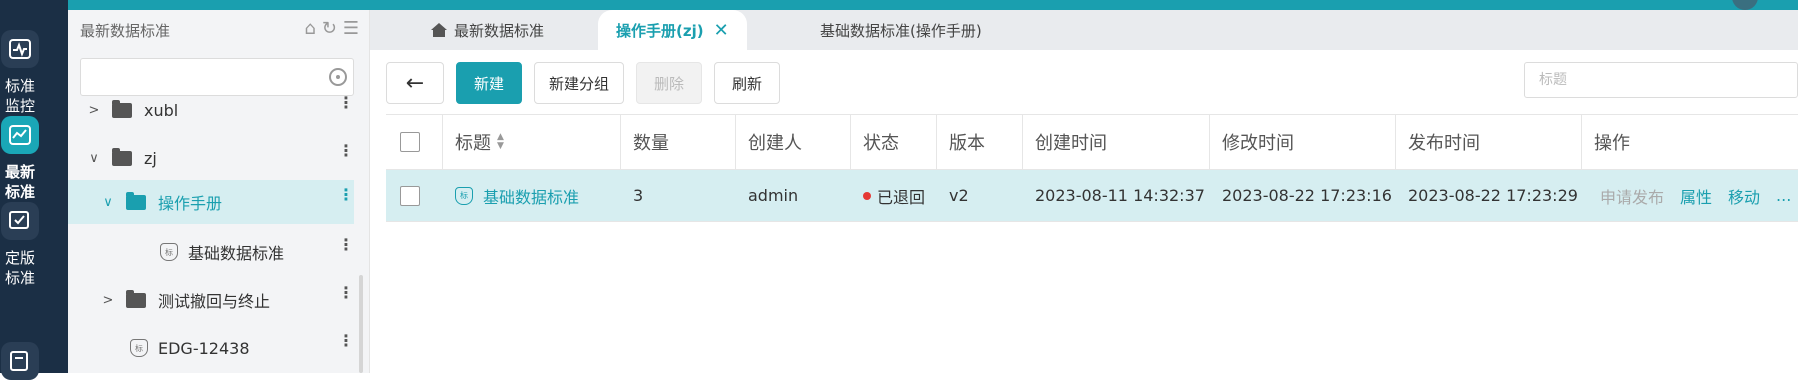 This screenshot has height=380, width=1798. I want to click on rail-item-finalized: 定版标准, so click(20, 245).